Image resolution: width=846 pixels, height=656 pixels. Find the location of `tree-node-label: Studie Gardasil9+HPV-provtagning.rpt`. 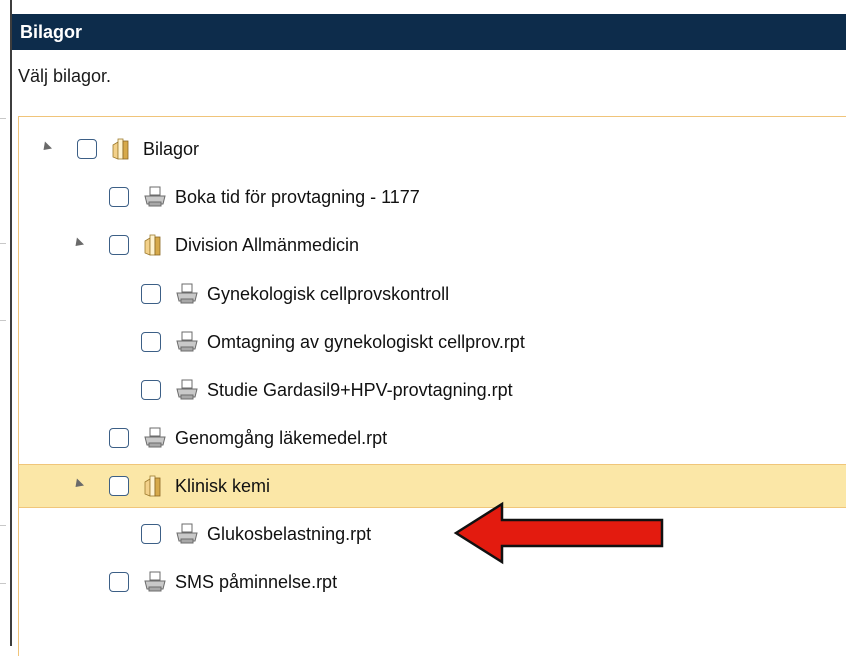

tree-node-label: Studie Gardasil9+HPV-provtagning.rpt is located at coordinates (360, 390).